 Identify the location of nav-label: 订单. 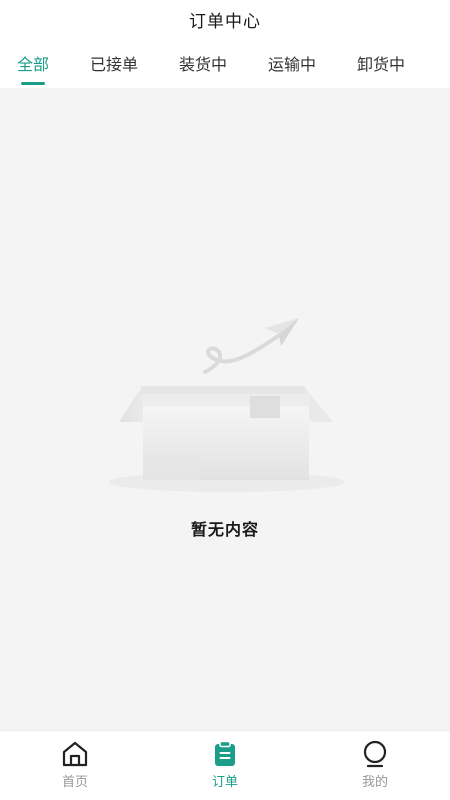
(224, 782).